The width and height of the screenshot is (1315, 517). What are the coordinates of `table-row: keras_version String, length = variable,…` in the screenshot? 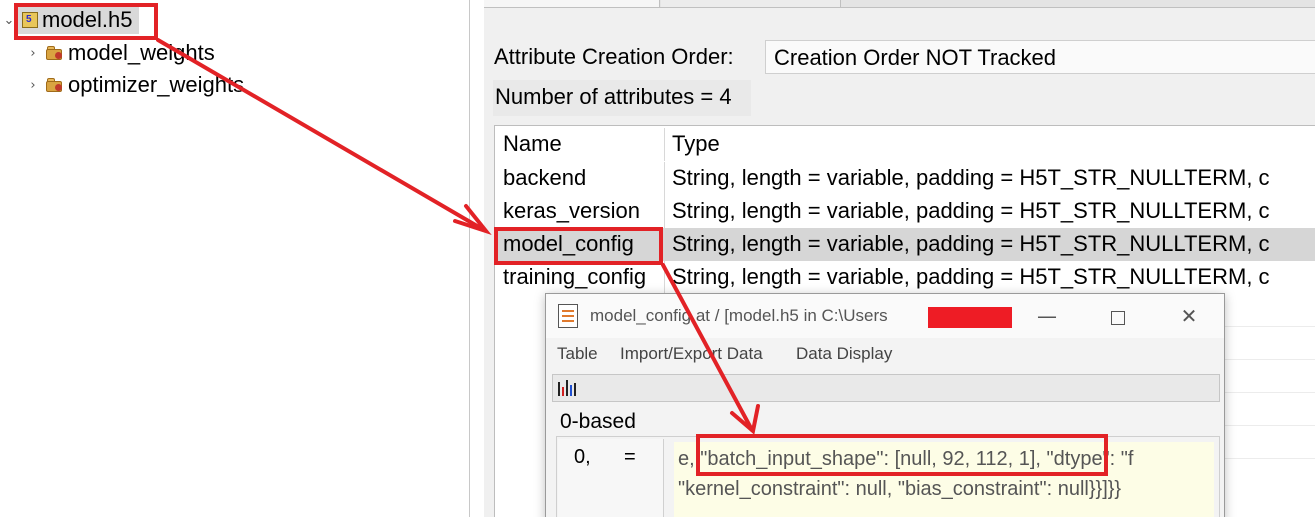 It's located at (905, 211).